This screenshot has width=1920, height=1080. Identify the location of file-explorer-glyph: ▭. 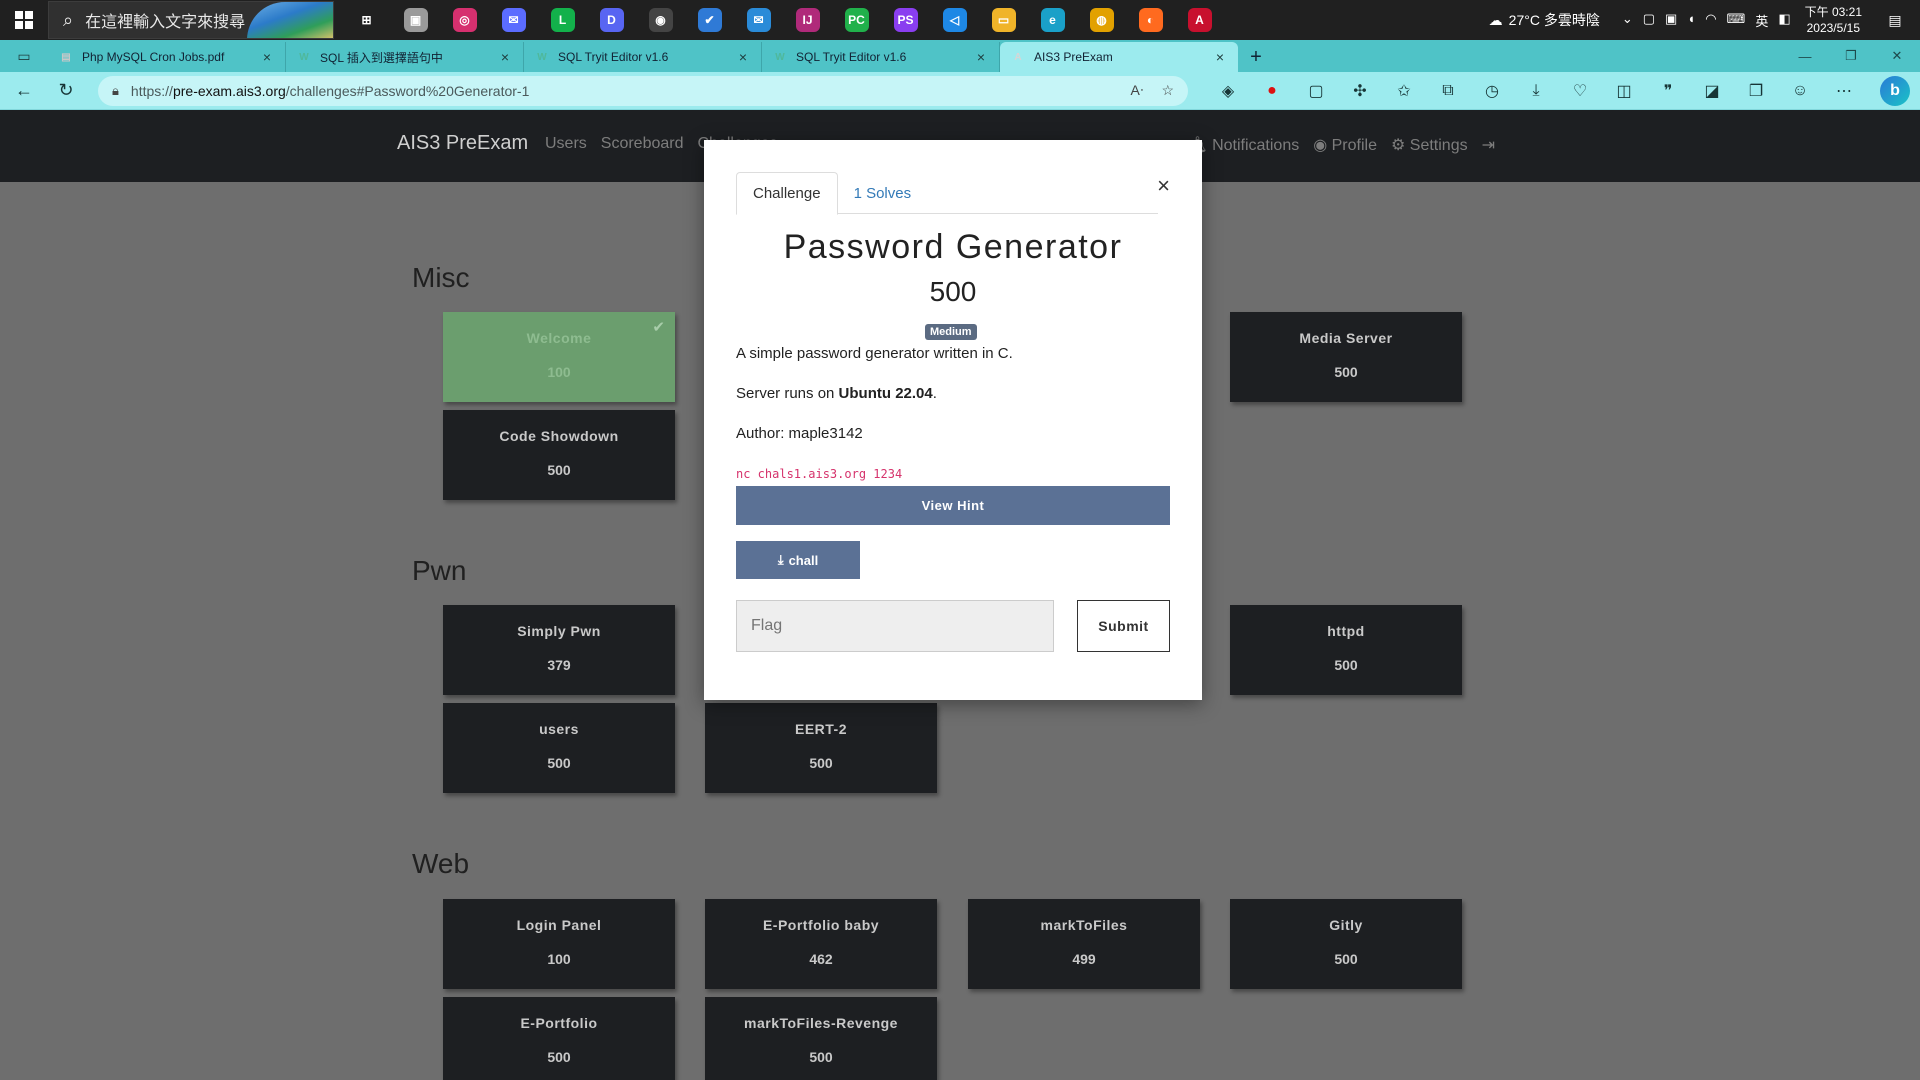
(1003, 20).